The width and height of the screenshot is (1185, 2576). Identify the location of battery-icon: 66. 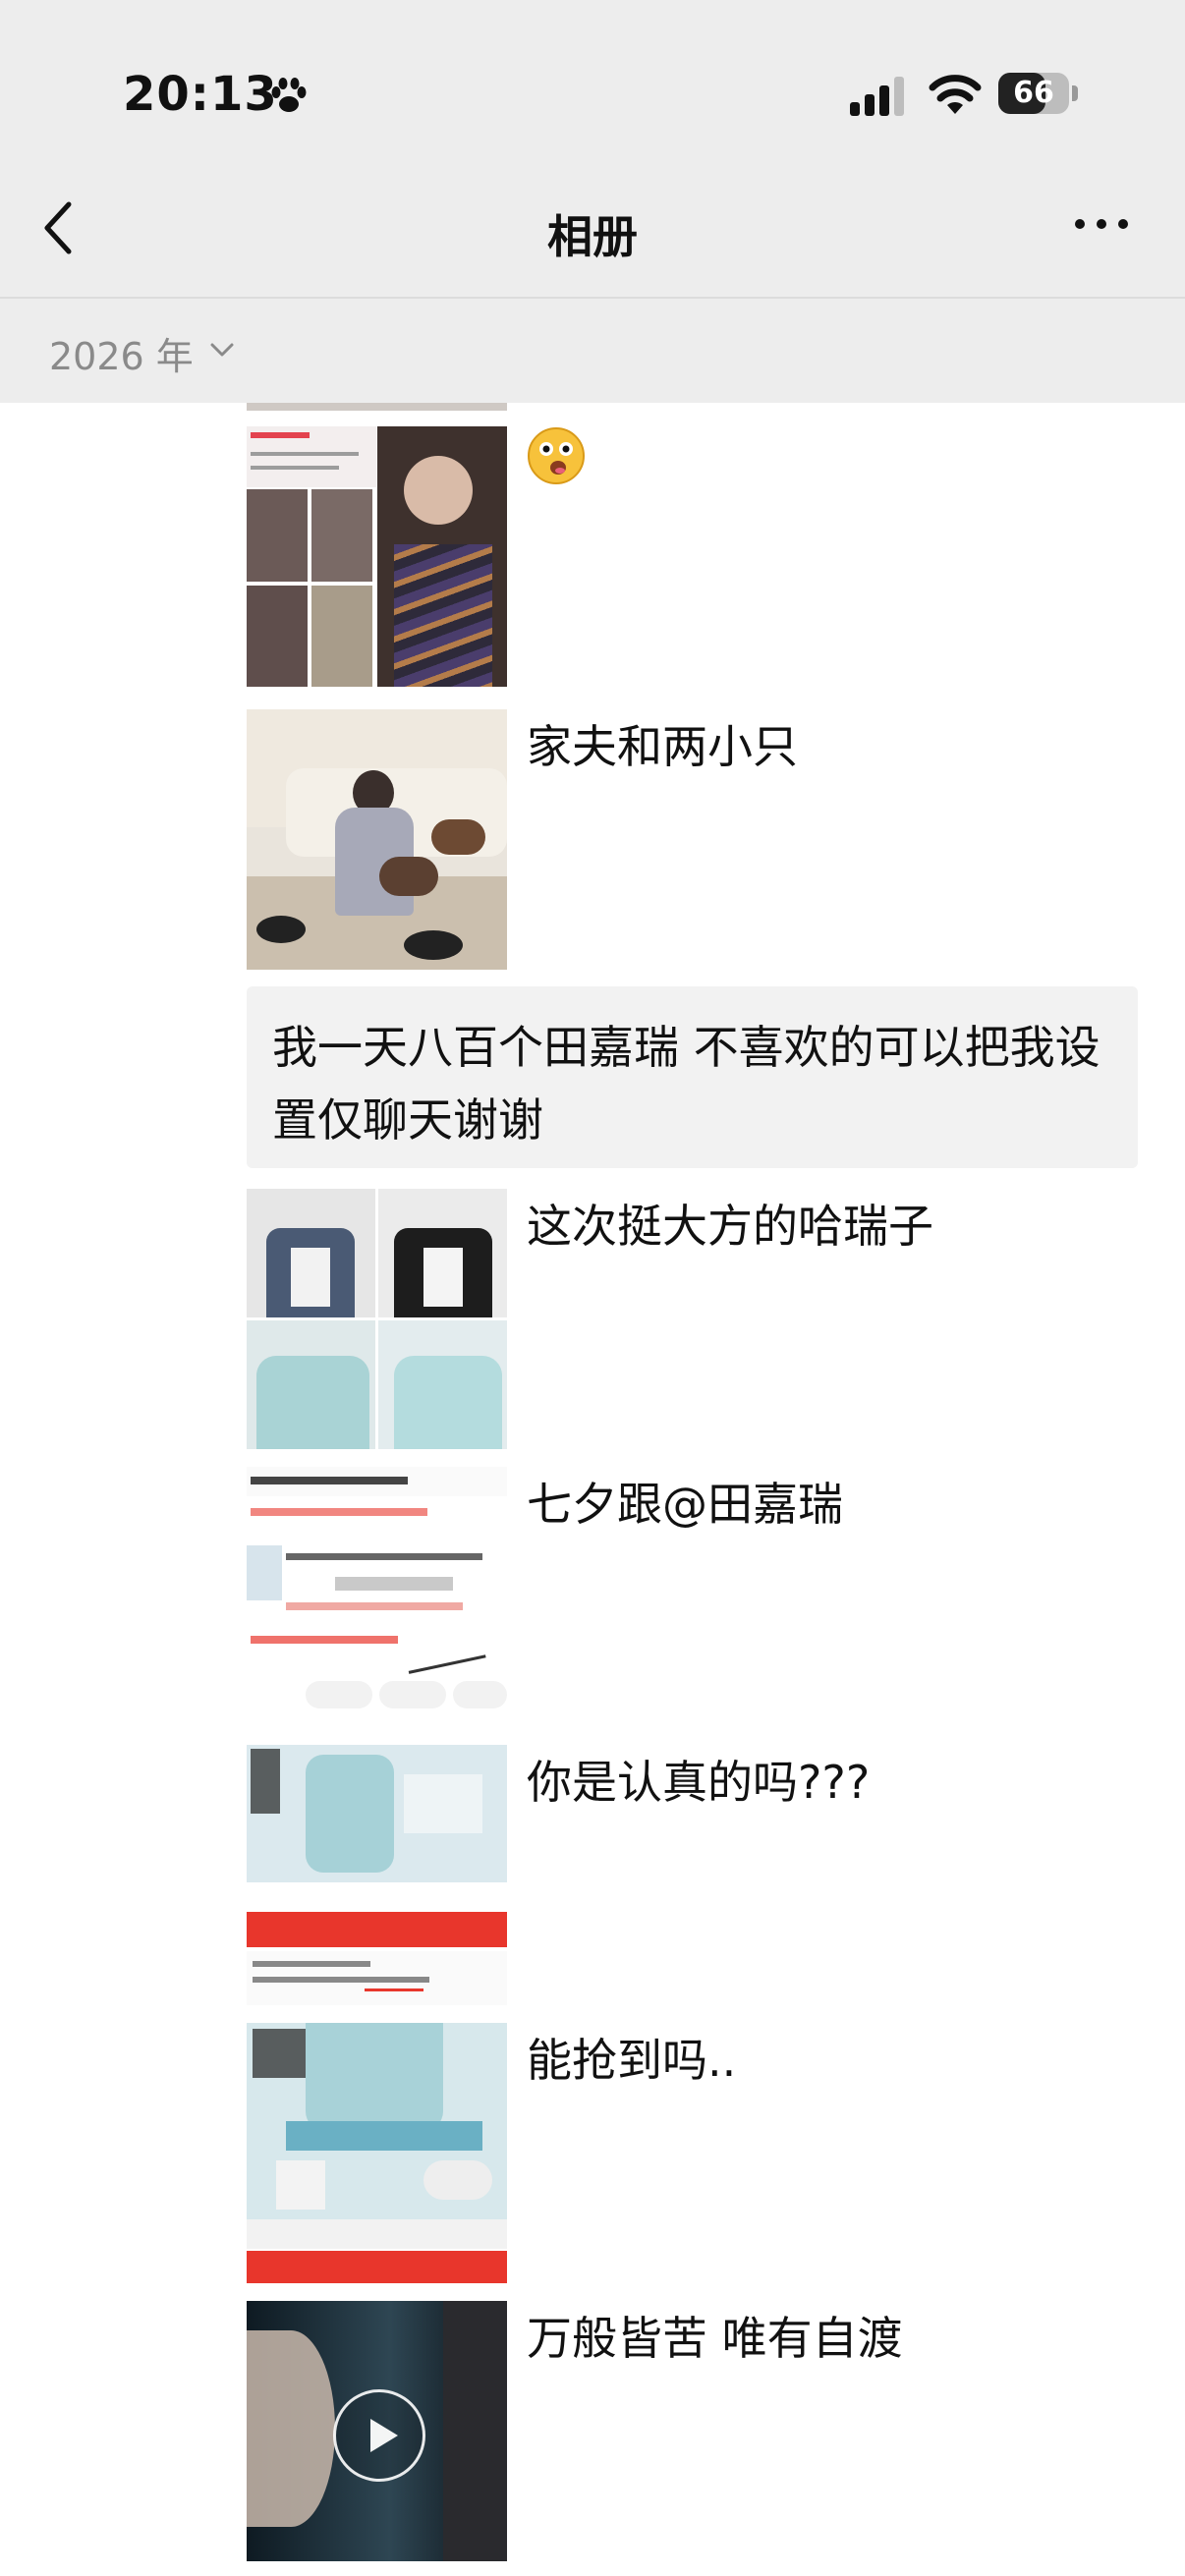
(1038, 94).